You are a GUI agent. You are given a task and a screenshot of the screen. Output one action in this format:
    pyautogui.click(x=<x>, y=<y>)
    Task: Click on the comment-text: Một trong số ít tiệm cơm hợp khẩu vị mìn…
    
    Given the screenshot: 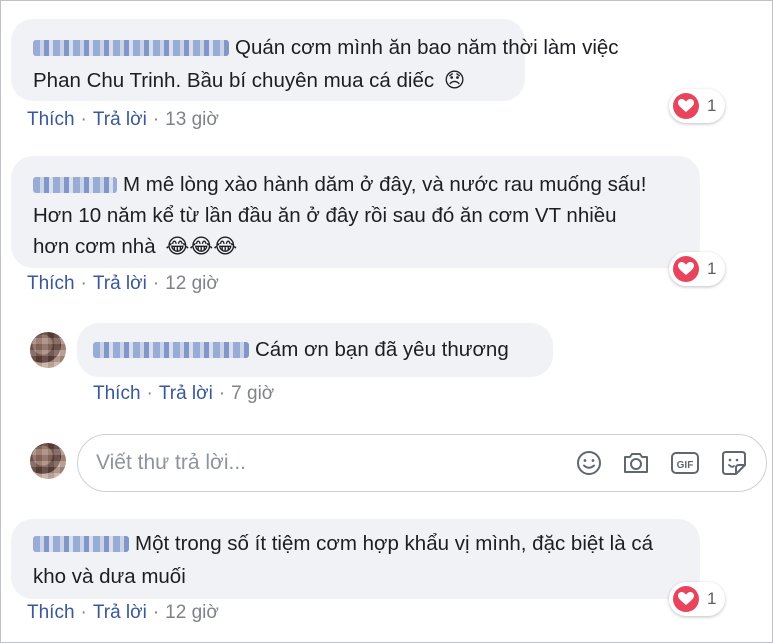 What is the action you would take?
    pyautogui.click(x=394, y=543)
    